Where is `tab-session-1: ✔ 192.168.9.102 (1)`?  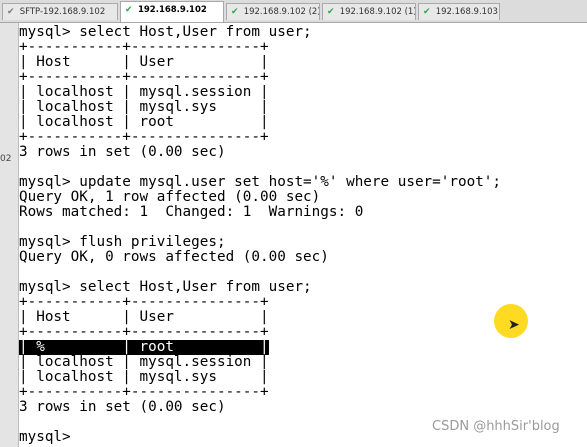
tab-session-1: ✔ 192.168.9.102 (1) is located at coordinates (369, 11).